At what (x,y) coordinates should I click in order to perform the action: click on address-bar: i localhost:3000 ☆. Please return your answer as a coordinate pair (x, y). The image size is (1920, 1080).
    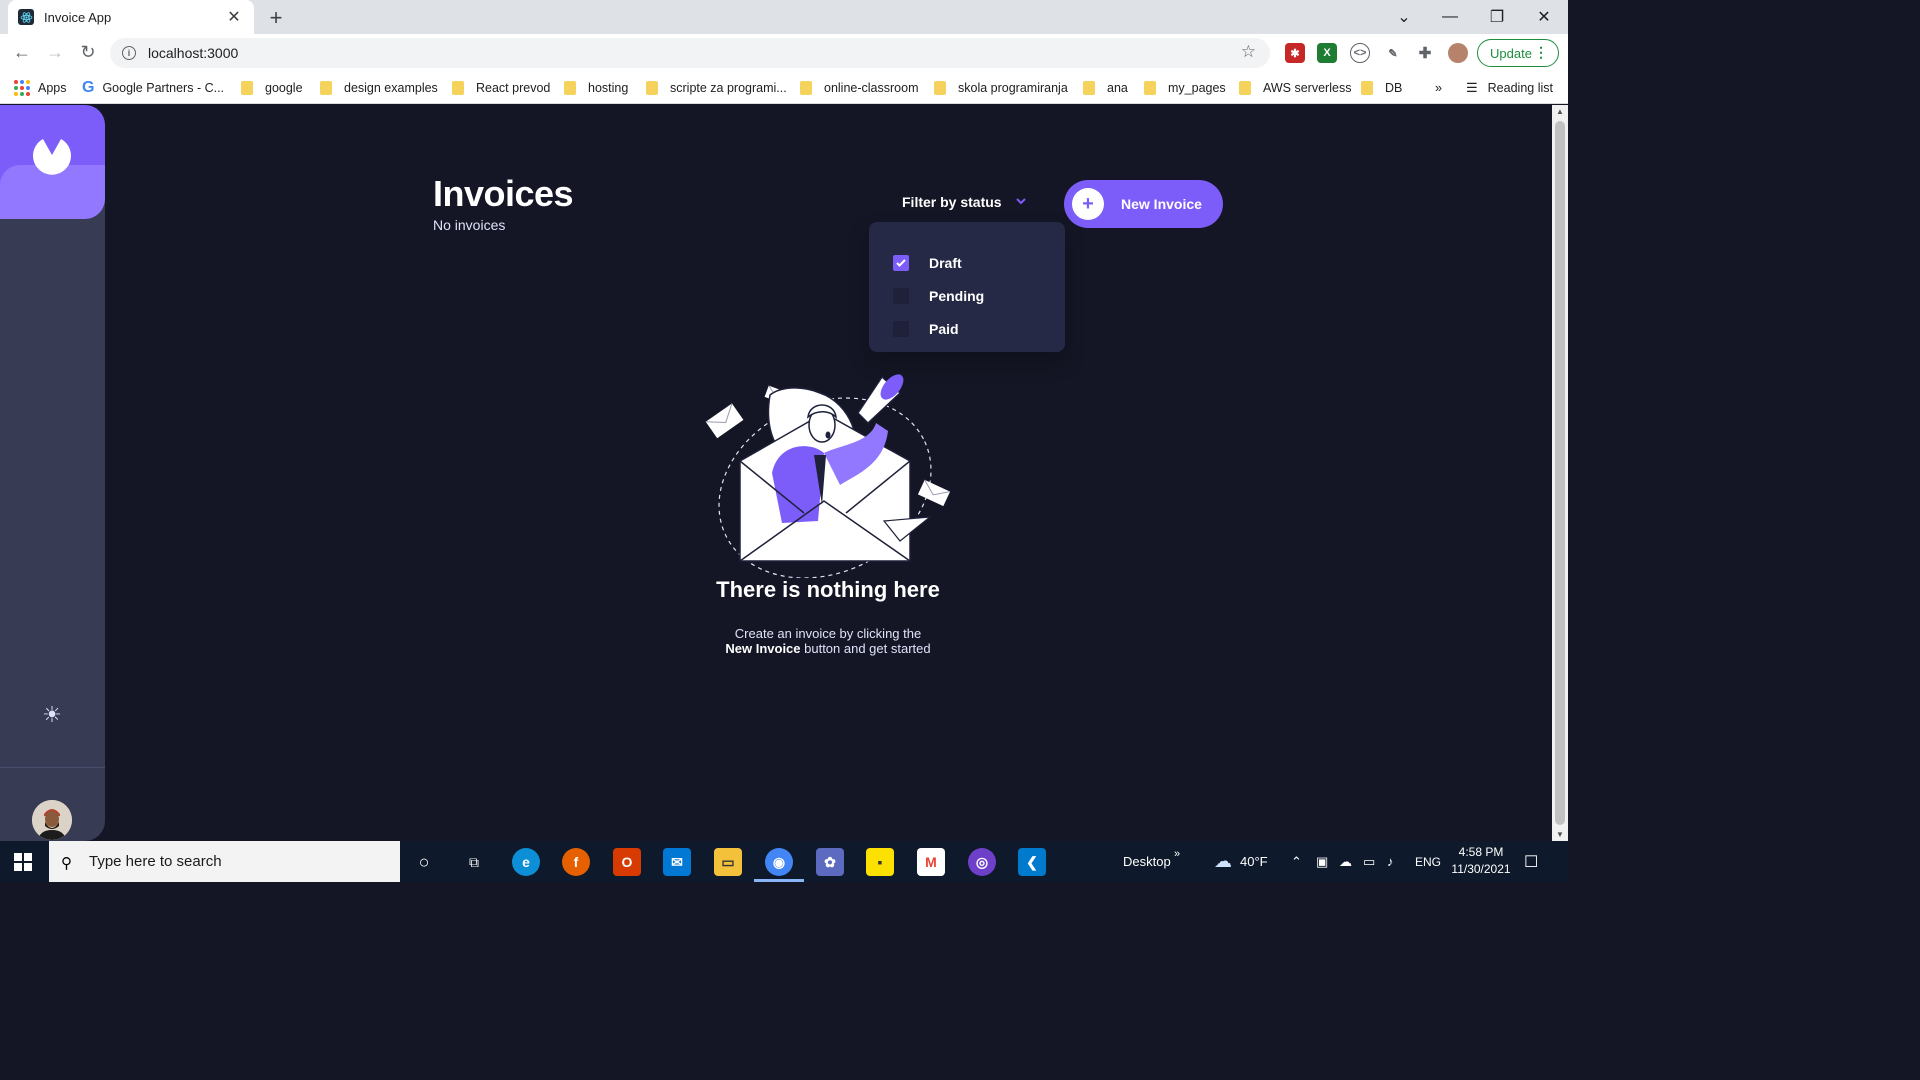
    Looking at the image, I should click on (690, 53).